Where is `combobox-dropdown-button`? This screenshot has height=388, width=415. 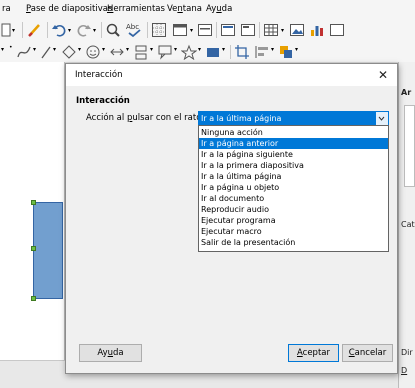
combobox-dropdown-button is located at coordinates (381, 118).